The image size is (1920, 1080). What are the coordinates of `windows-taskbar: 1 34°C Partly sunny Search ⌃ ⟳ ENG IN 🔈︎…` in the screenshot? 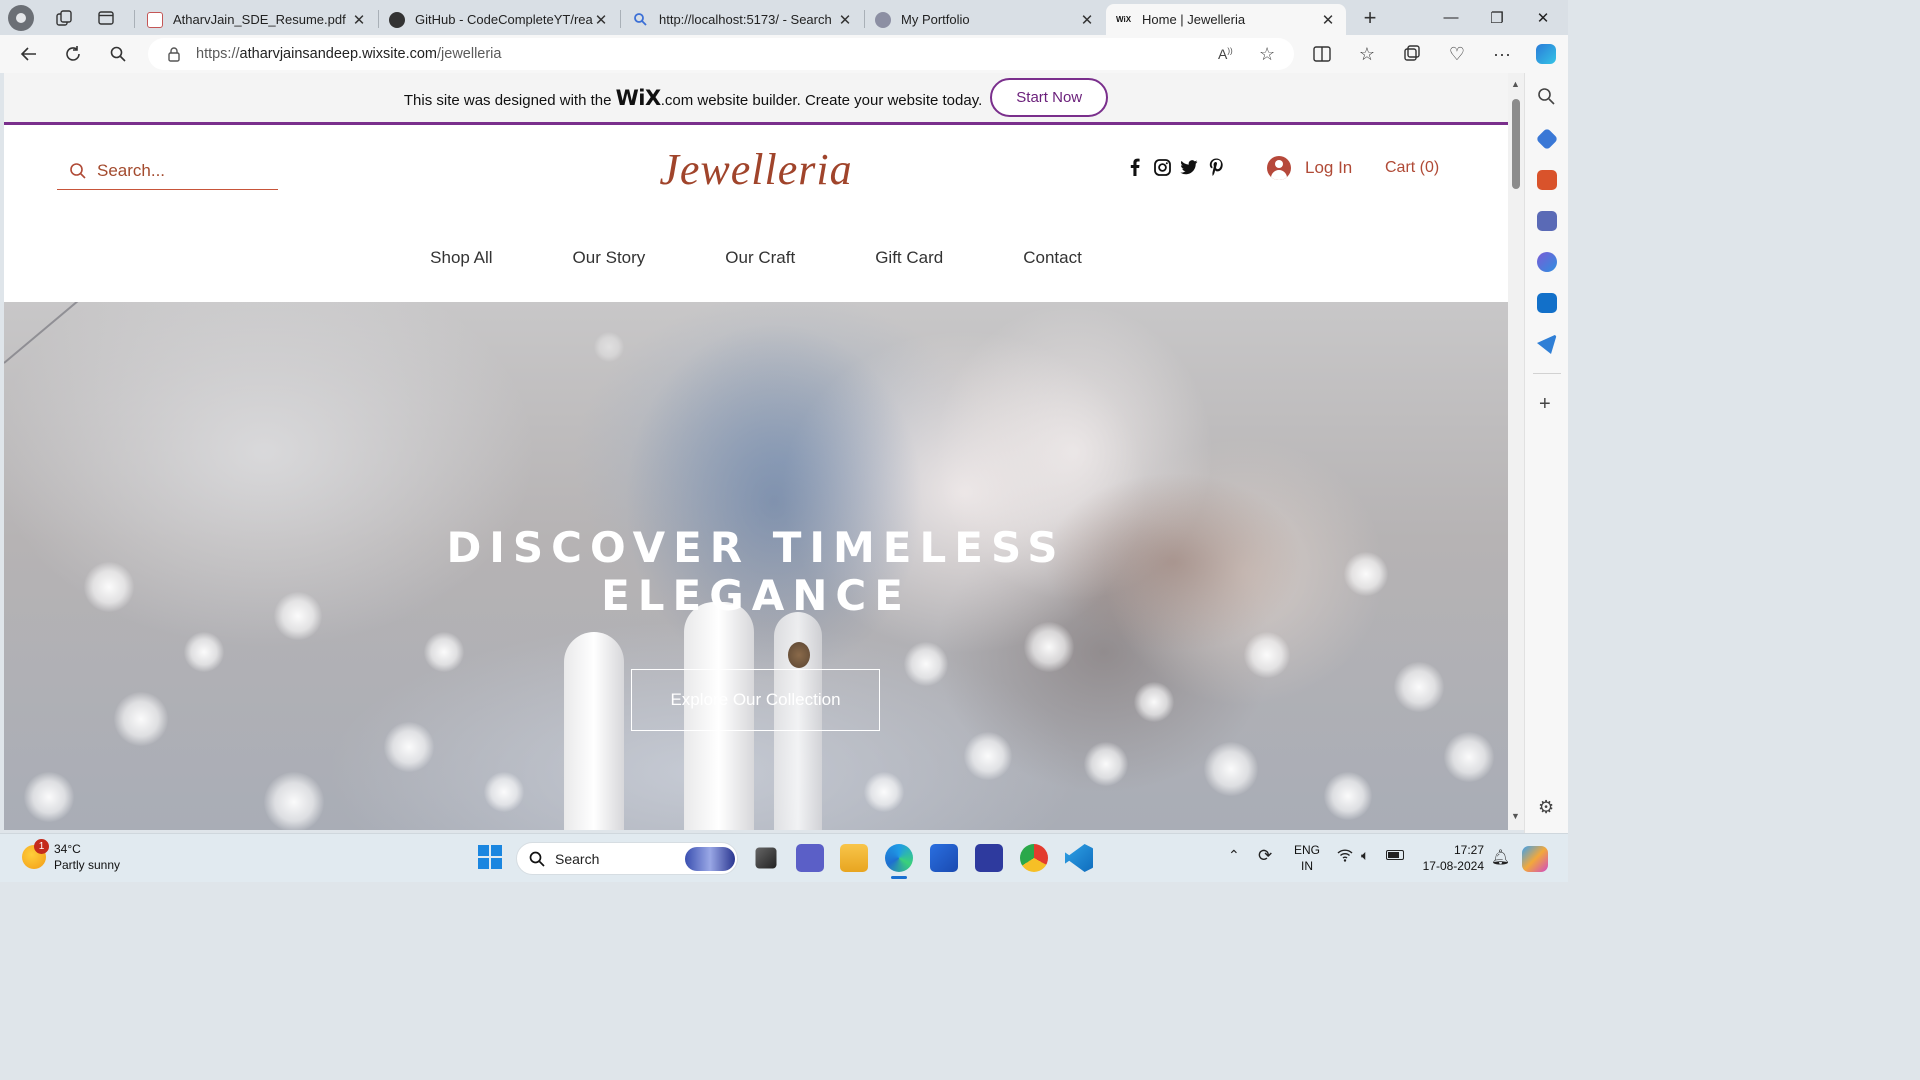 It's located at (784, 857).